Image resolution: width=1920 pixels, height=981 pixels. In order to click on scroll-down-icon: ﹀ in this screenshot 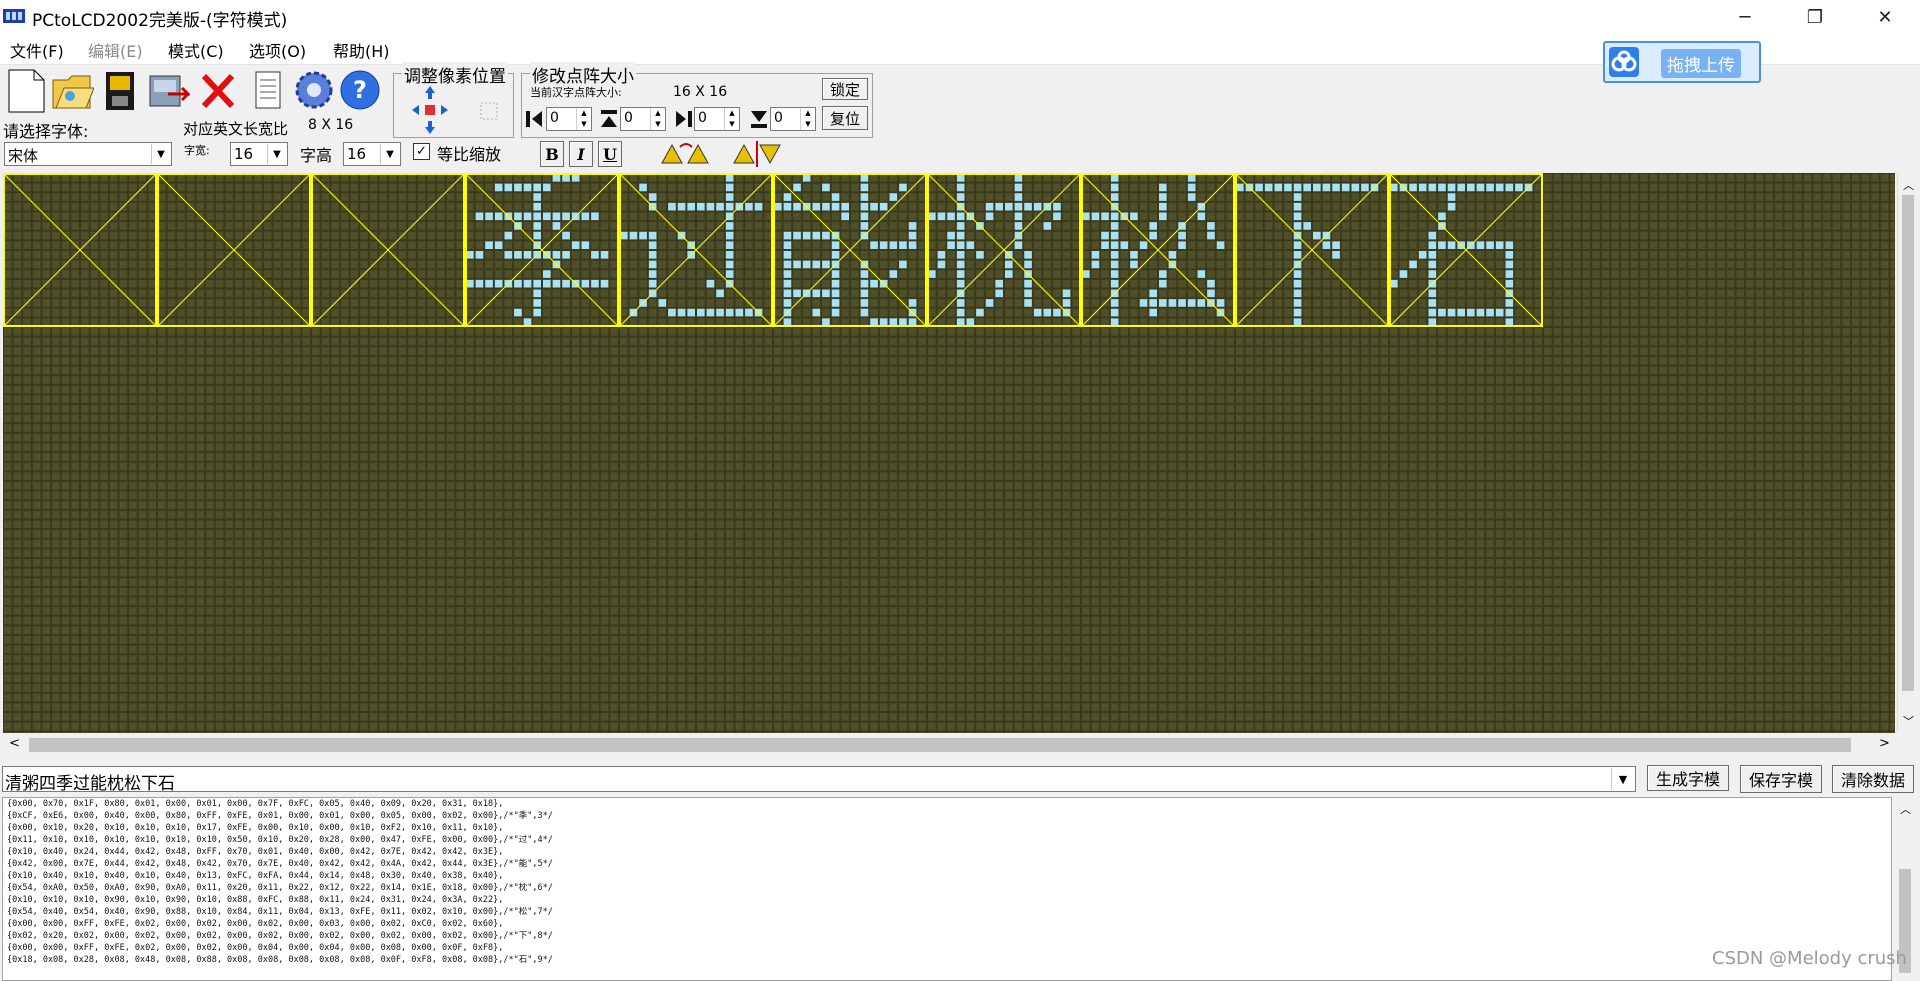, I will do `click(1908, 721)`.